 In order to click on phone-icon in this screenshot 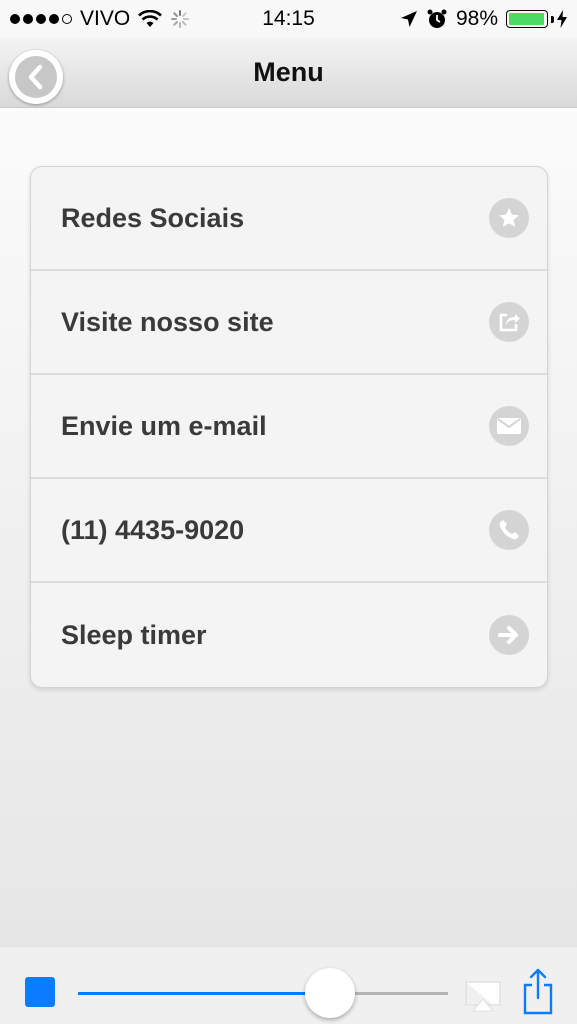, I will do `click(509, 530)`.